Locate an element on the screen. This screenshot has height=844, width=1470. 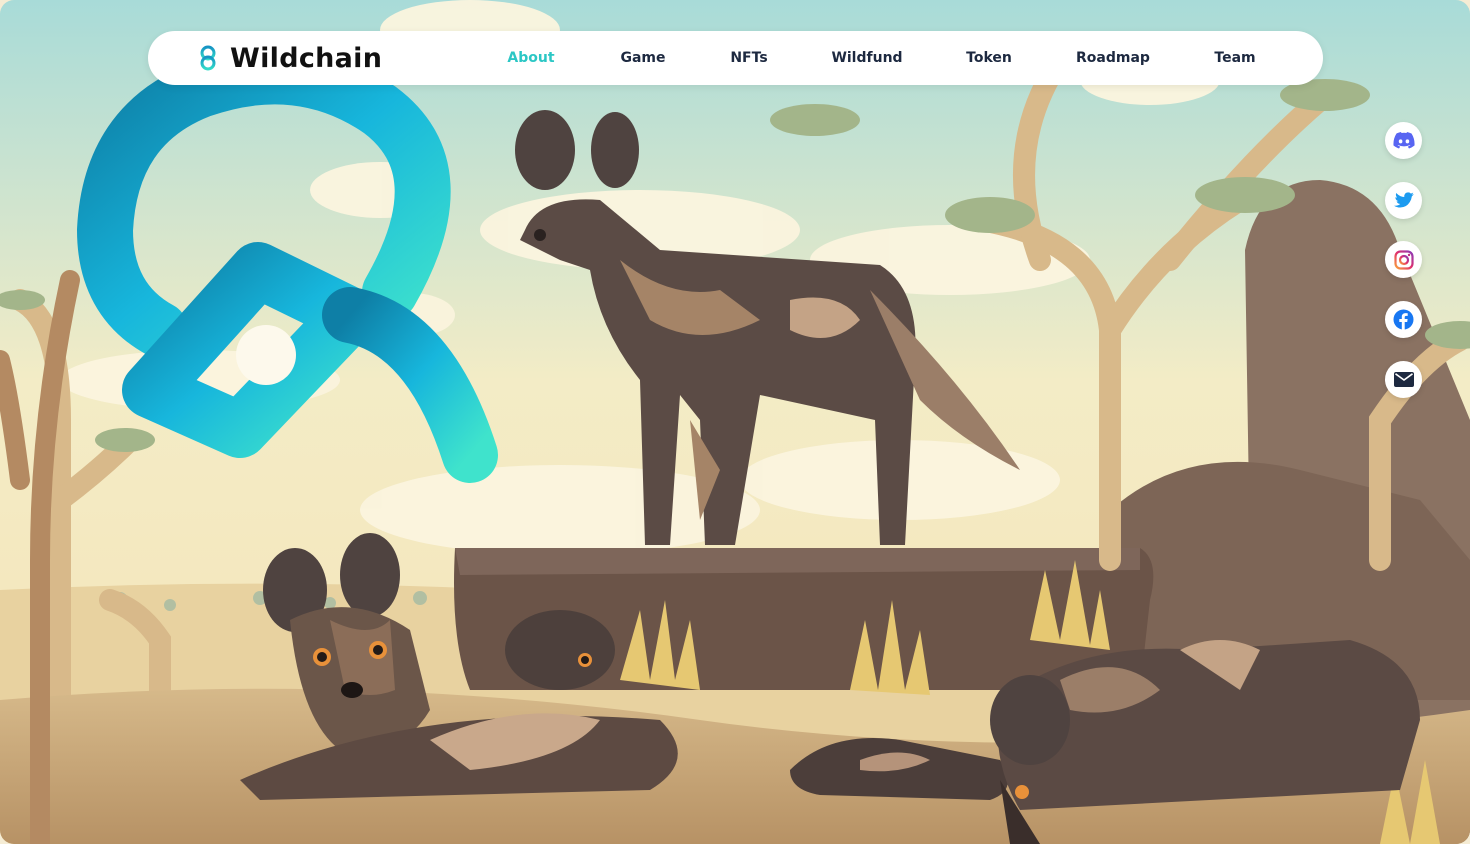
instagram-button is located at coordinates (1403, 259).